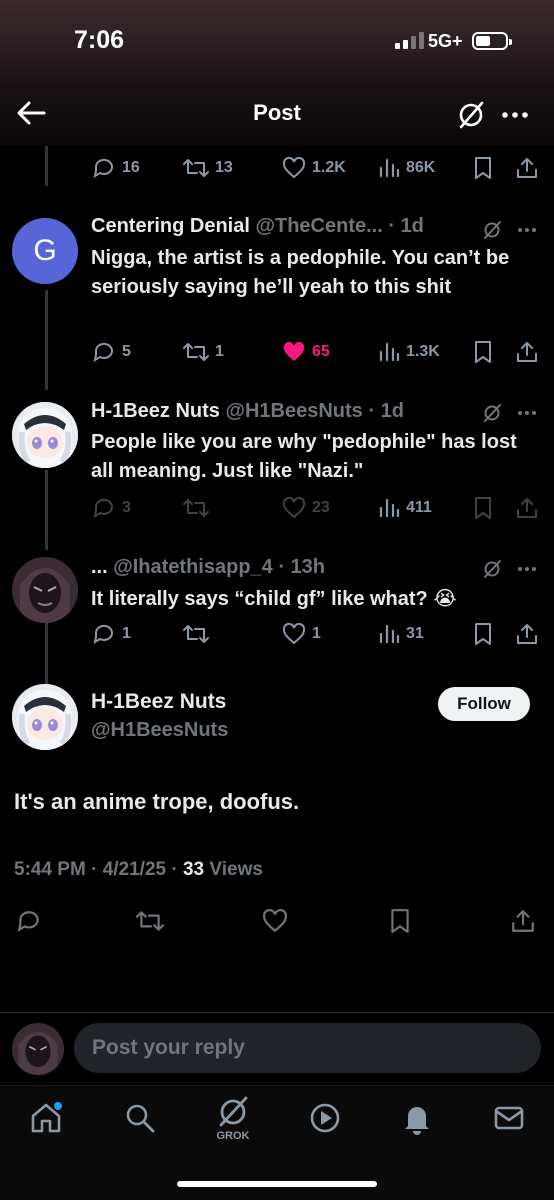 The width and height of the screenshot is (554, 1200). I want to click on author-handle: @Ihatethisapp_4, so click(193, 567).